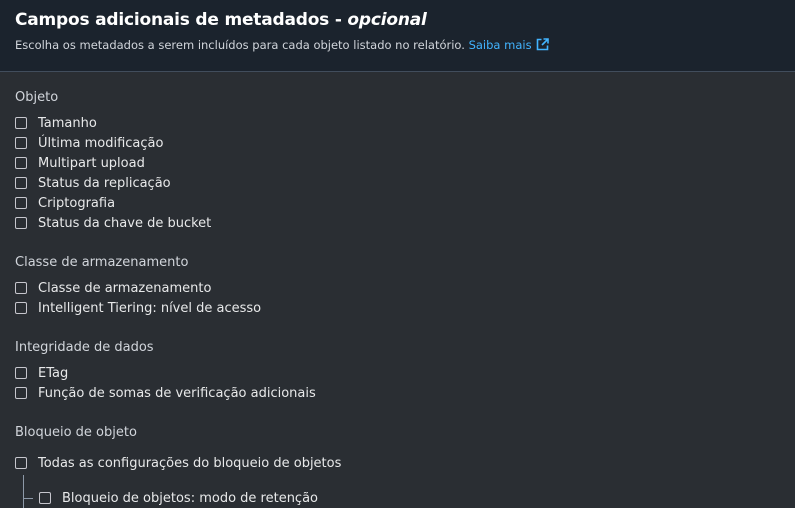  I want to click on checkbox-label: Multipart upload, so click(91, 163).